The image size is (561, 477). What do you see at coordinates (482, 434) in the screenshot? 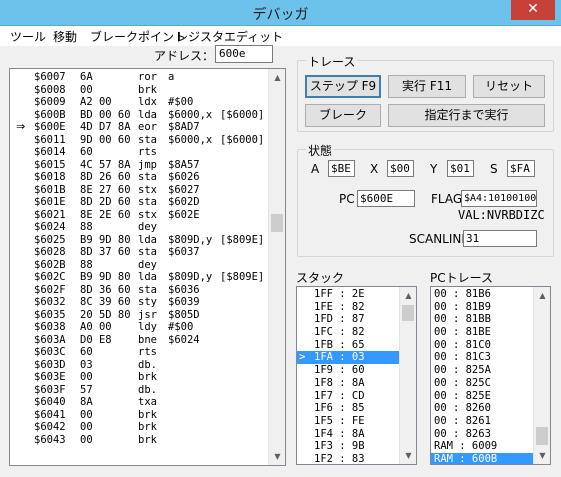
I see `pc-trace-entry: 00 : 8263` at bounding box center [482, 434].